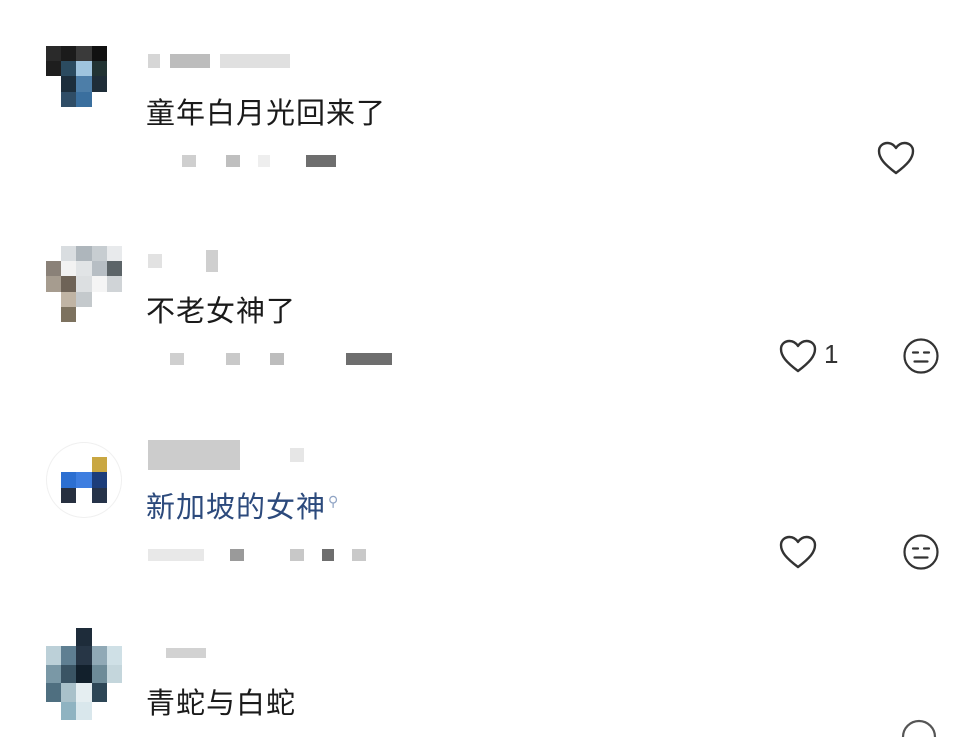 This screenshot has height=739, width=960. I want to click on comment-text: 童年白月光回来了, so click(266, 113).